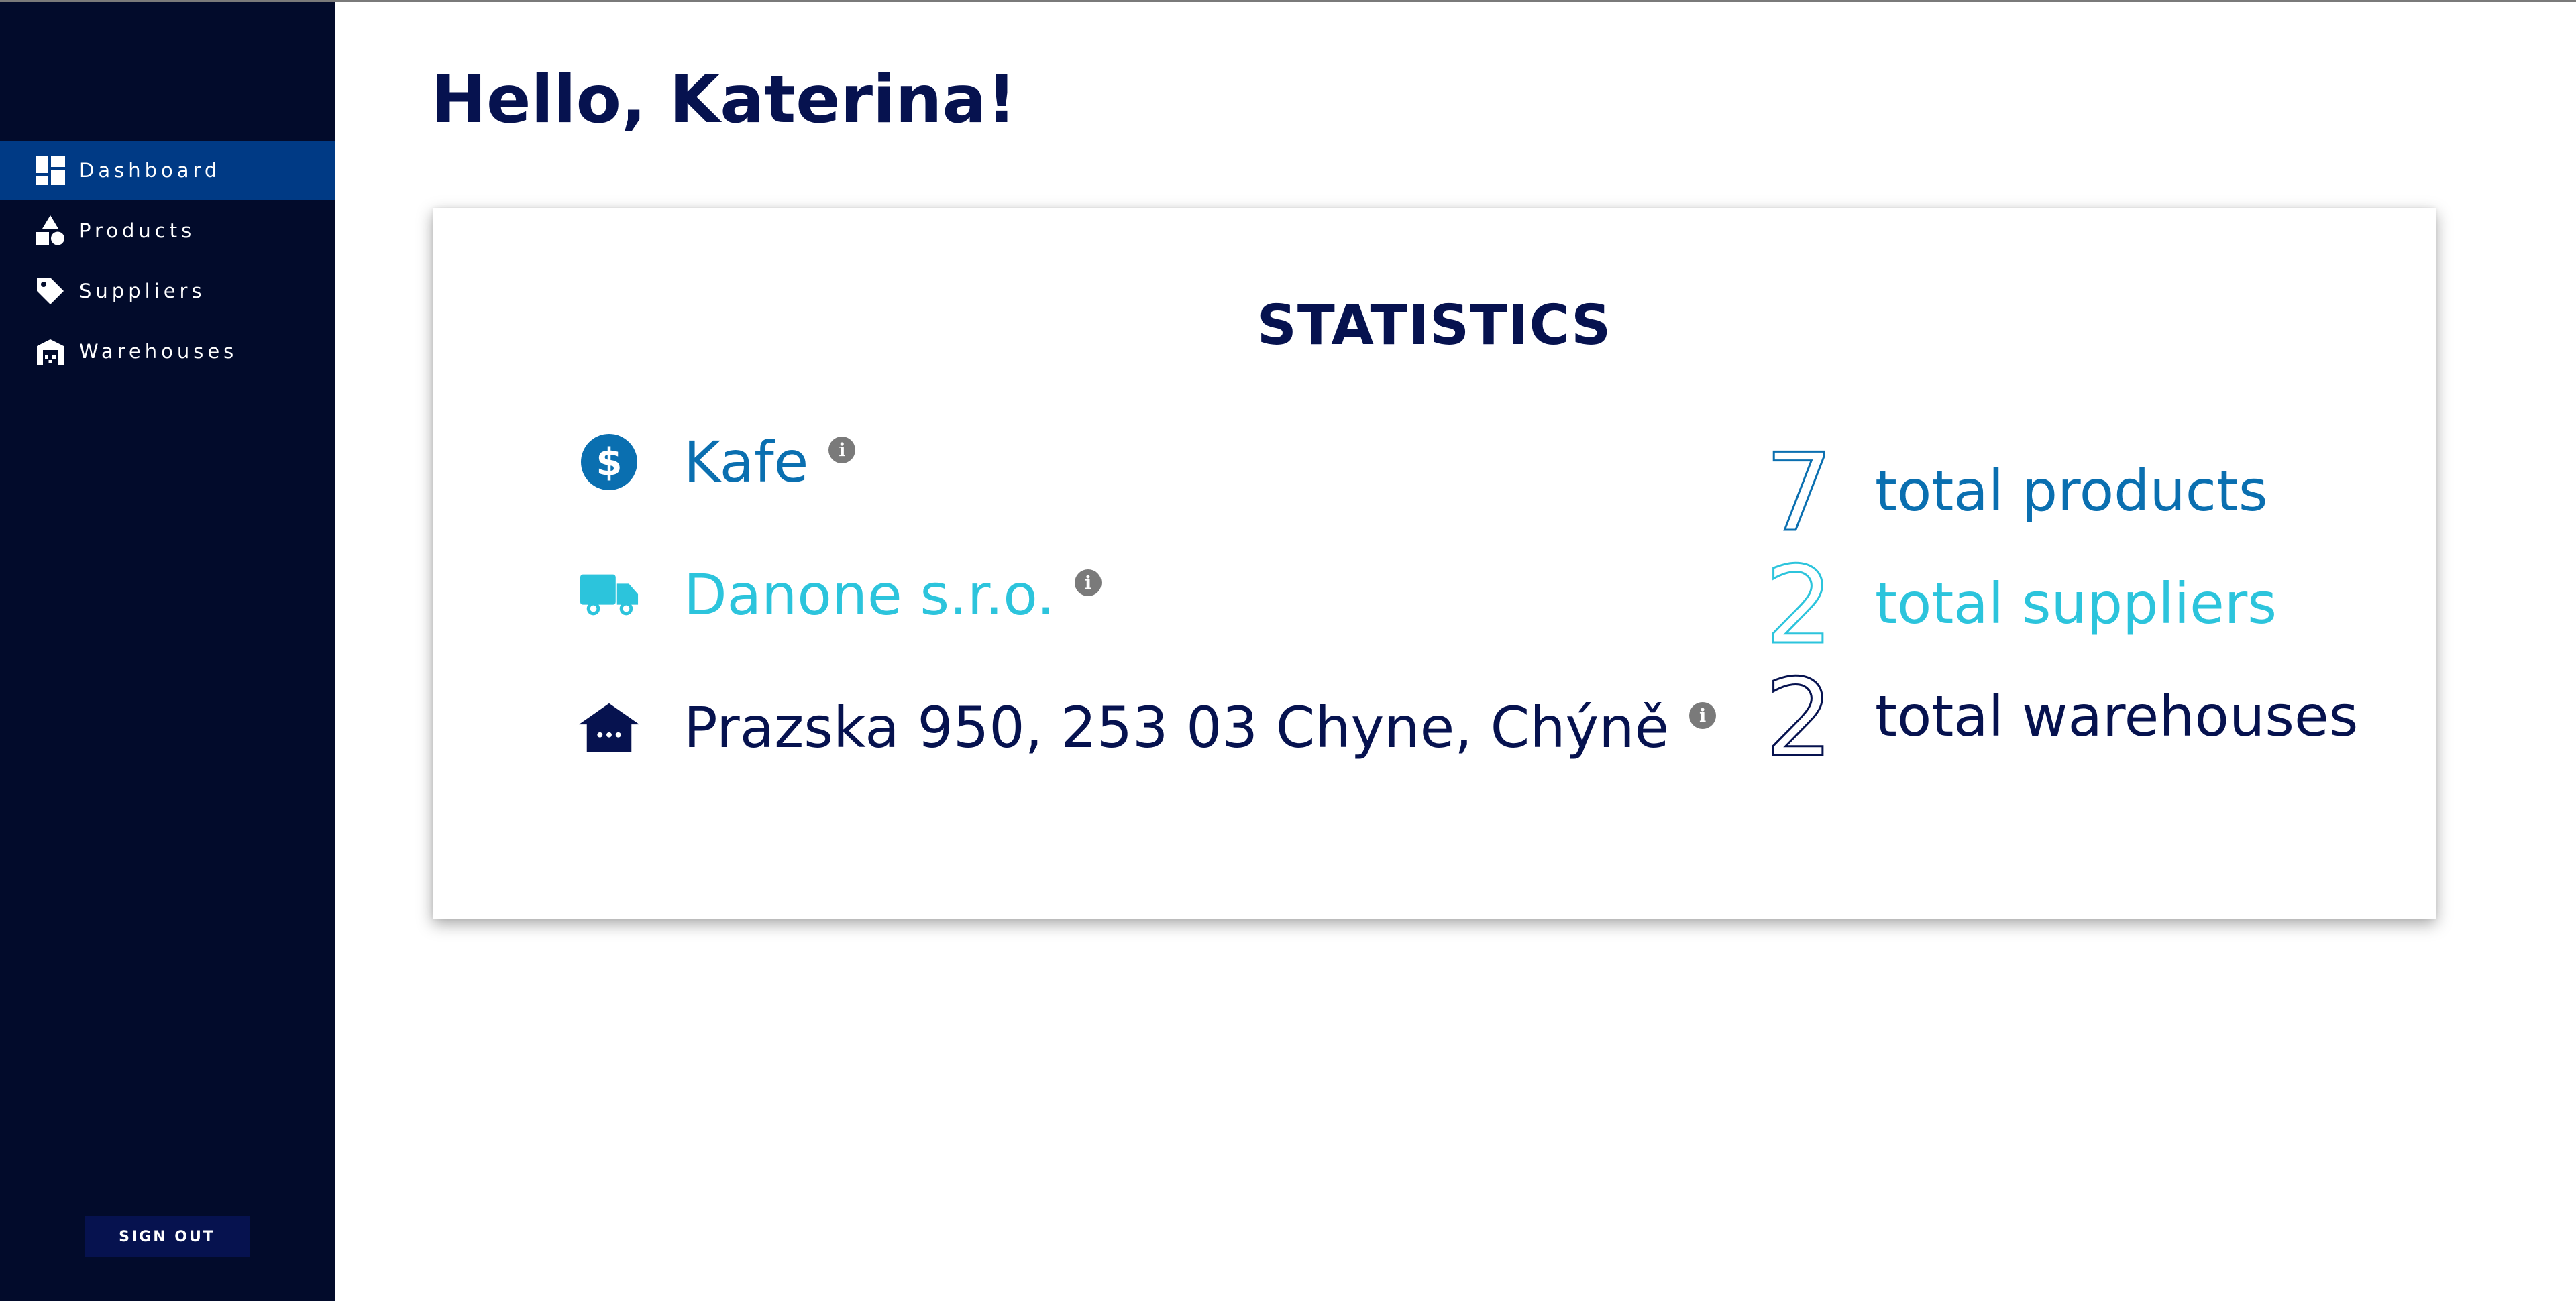 This screenshot has width=2576, height=1301. What do you see at coordinates (2071, 491) in the screenshot?
I see `total-products-label: total products` at bounding box center [2071, 491].